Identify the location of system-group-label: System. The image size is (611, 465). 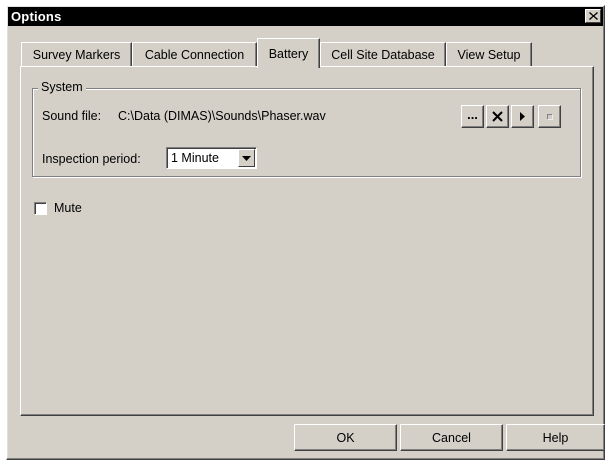
(62, 87).